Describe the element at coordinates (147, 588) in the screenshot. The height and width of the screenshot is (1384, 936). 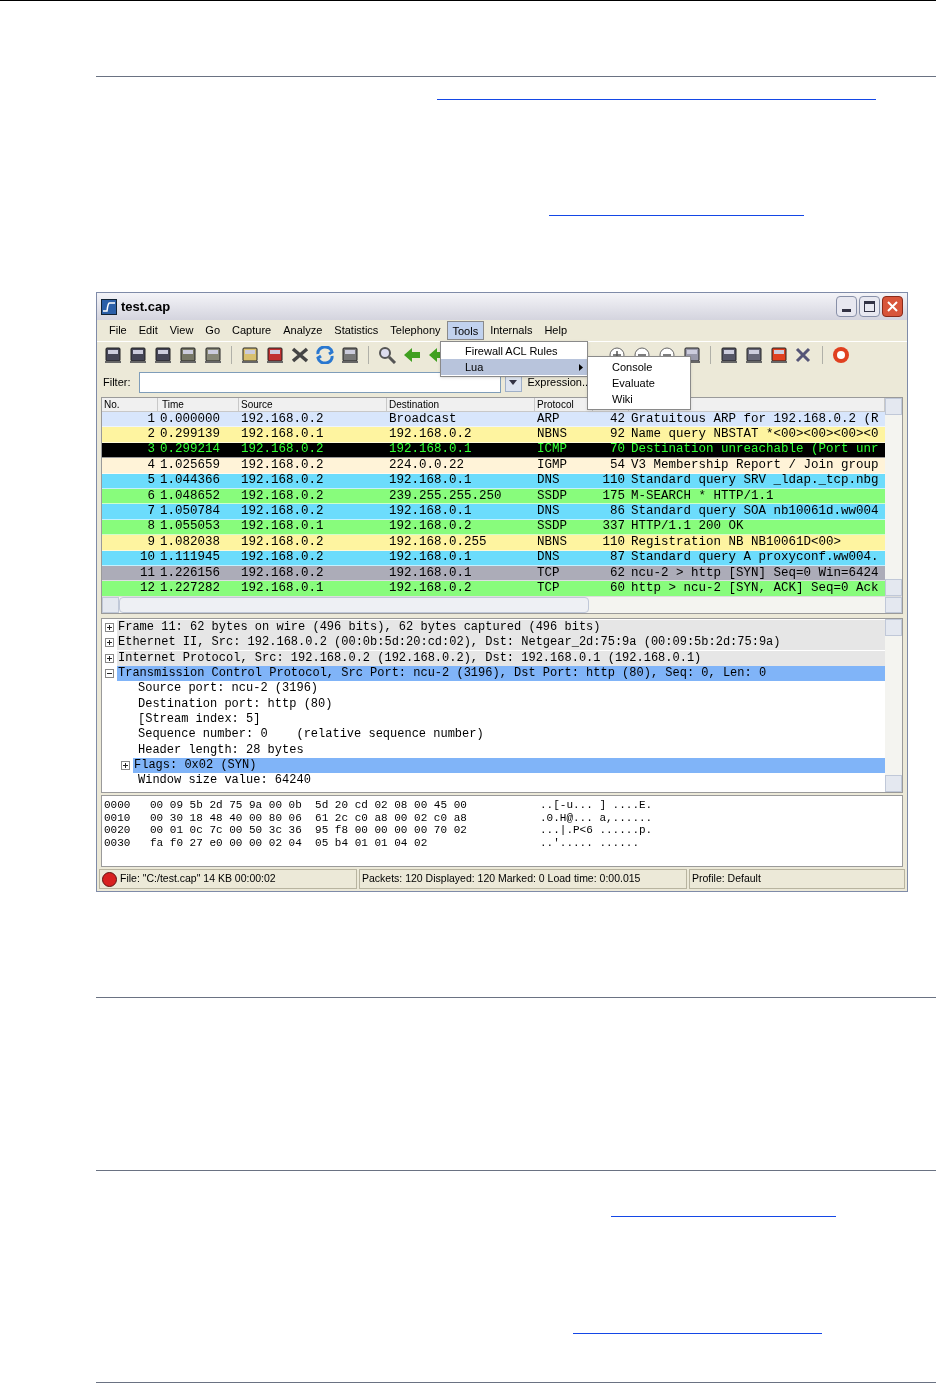
I see `table-cell: 12` at that location.